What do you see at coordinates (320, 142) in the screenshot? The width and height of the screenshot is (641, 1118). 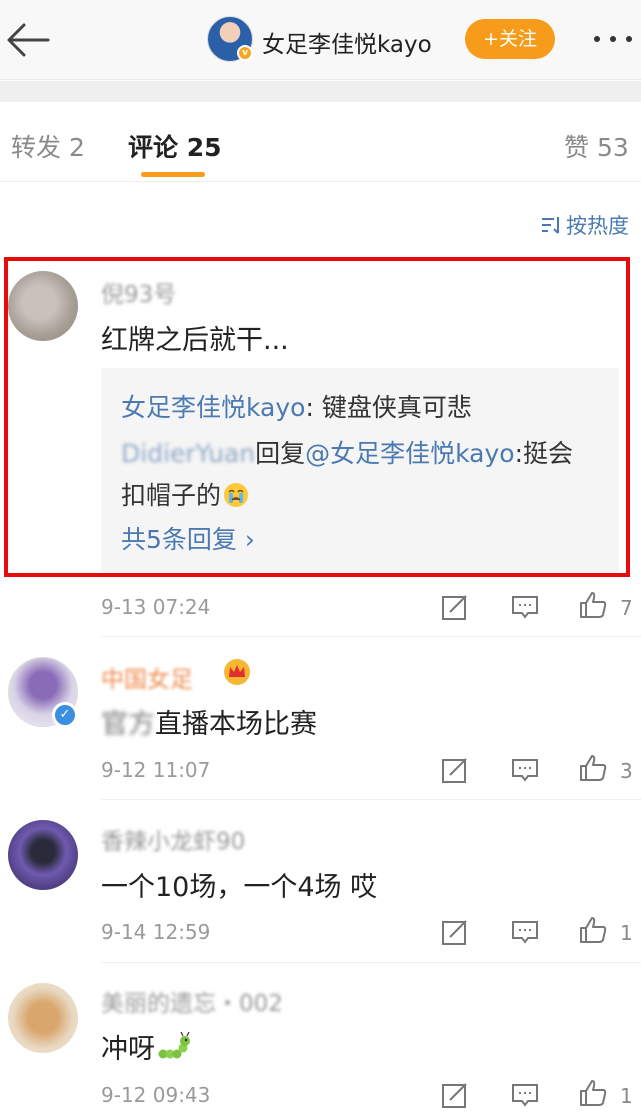 I see `tab-bar: 转发 2 评论 25 赞 53` at bounding box center [320, 142].